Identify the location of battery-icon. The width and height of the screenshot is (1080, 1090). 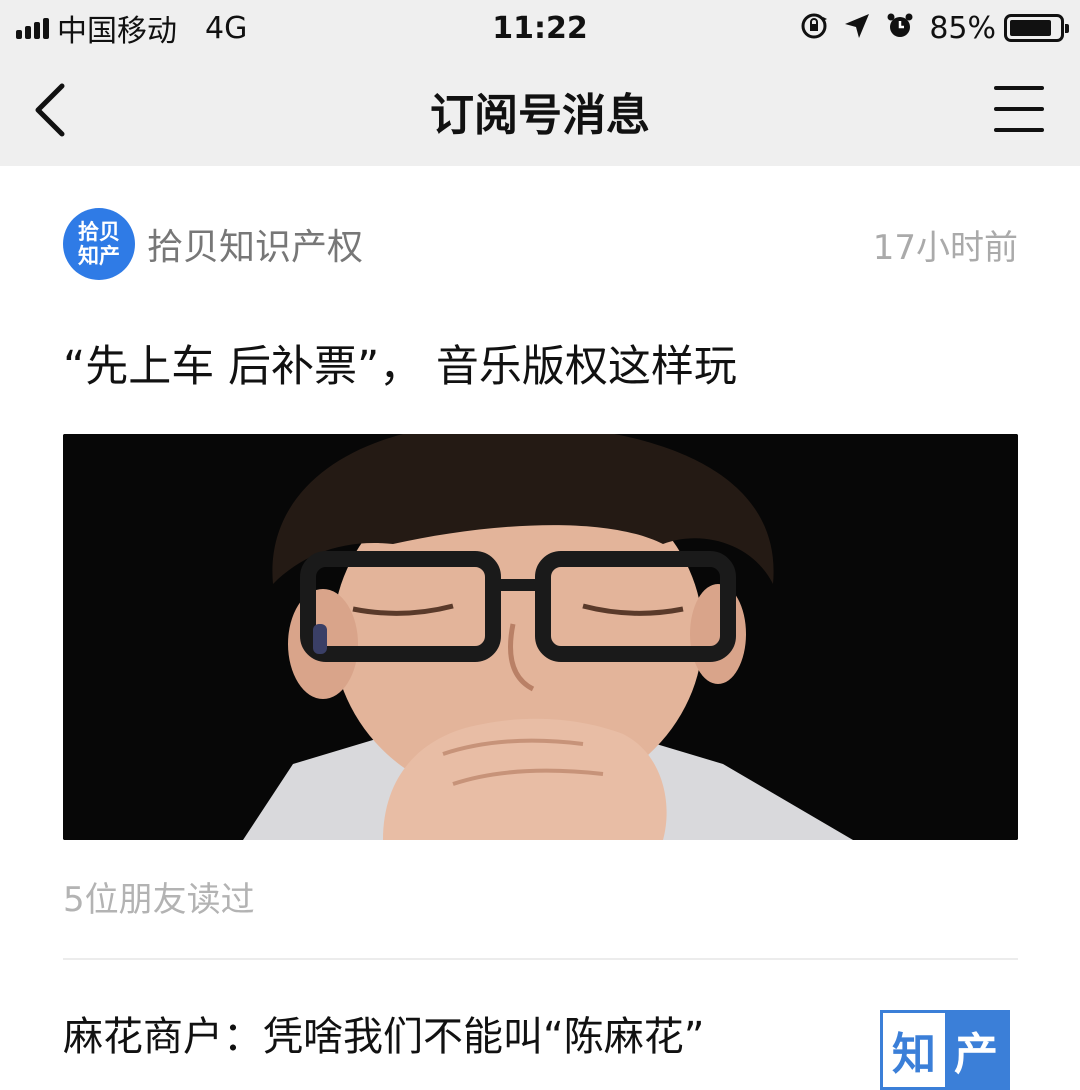
(1036, 28).